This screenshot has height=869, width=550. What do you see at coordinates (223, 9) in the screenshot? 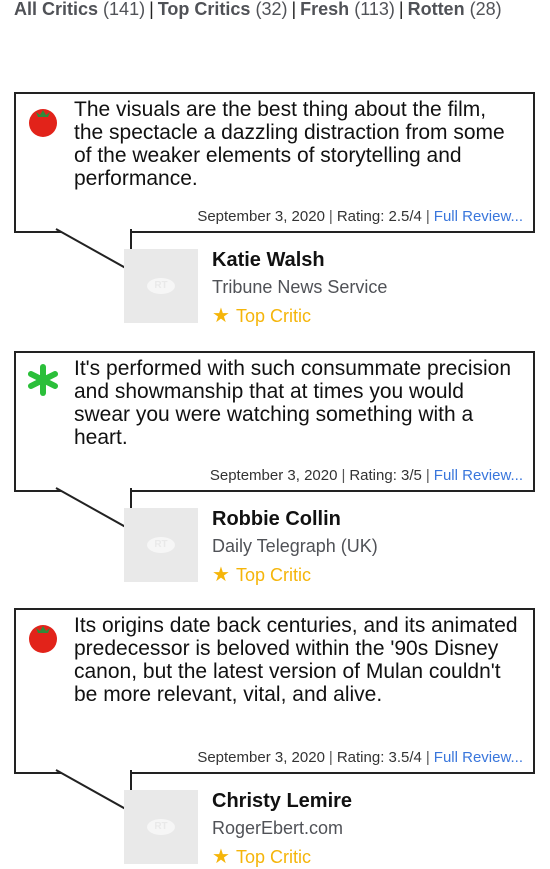
I see `filter-top-critics: Top Critics (32)` at bounding box center [223, 9].